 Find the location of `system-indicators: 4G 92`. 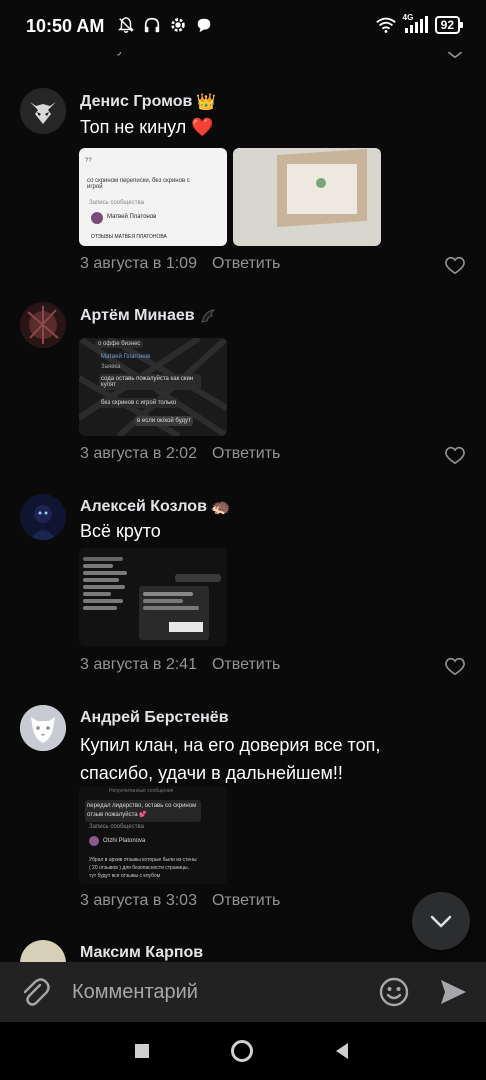

system-indicators: 4G 92 is located at coordinates (419, 23).